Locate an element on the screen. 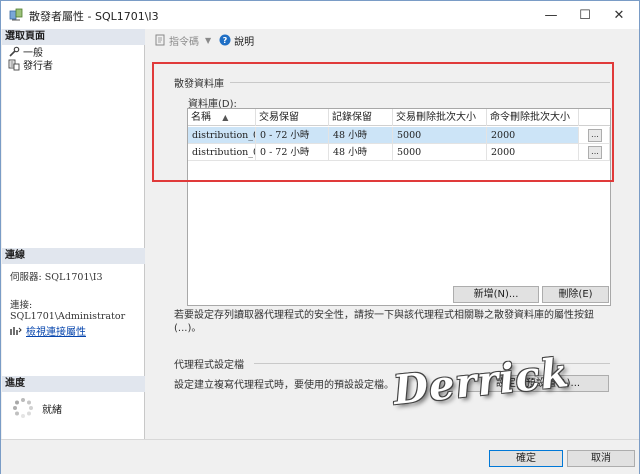  agent-profiles-group-title: 代理程式設定檔 is located at coordinates (209, 365).